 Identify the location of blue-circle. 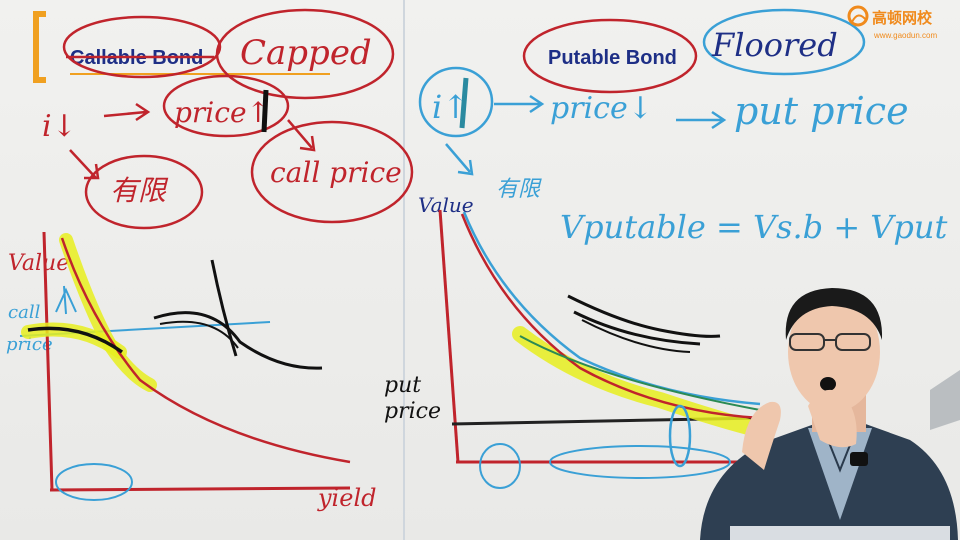
(94, 482).